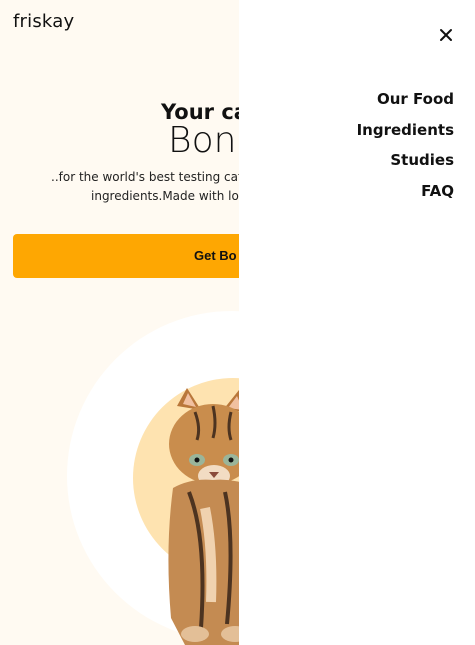 This screenshot has height=645, width=475. I want to click on close-menu-button, so click(446, 36).